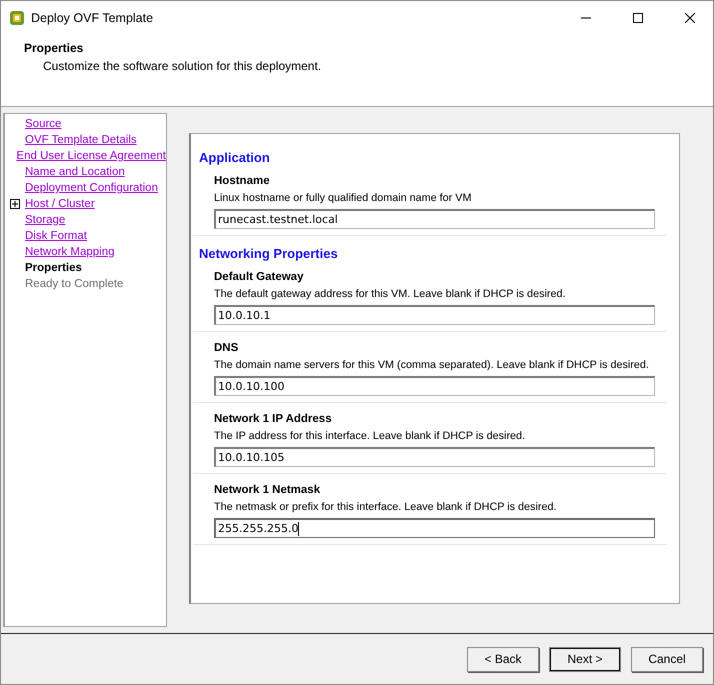 This screenshot has width=714, height=685. I want to click on field-label: Hostname, so click(242, 181).